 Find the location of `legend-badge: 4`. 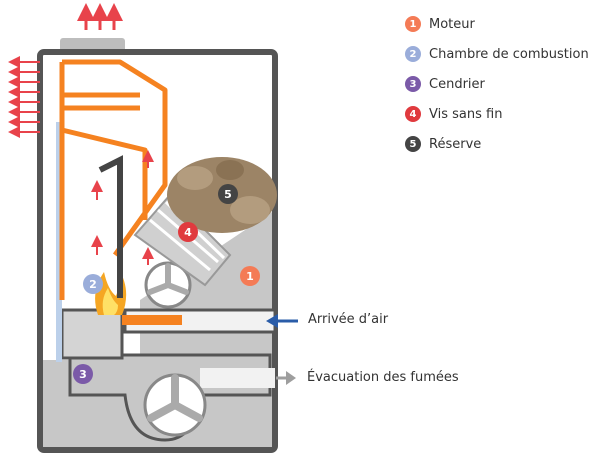

legend-badge: 4 is located at coordinates (413, 114).